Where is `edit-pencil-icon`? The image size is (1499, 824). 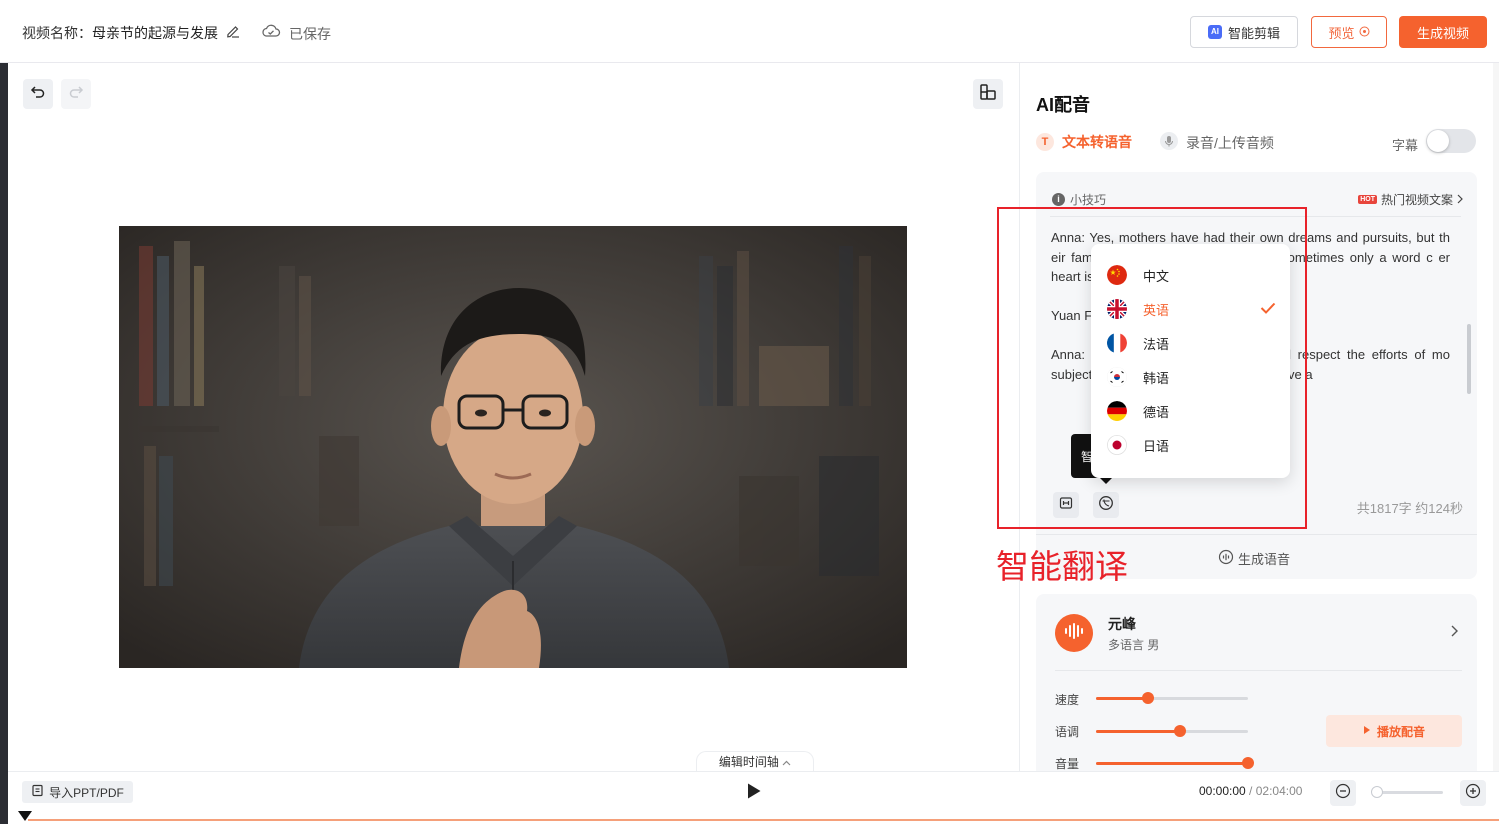
edit-pencil-icon is located at coordinates (233, 33).